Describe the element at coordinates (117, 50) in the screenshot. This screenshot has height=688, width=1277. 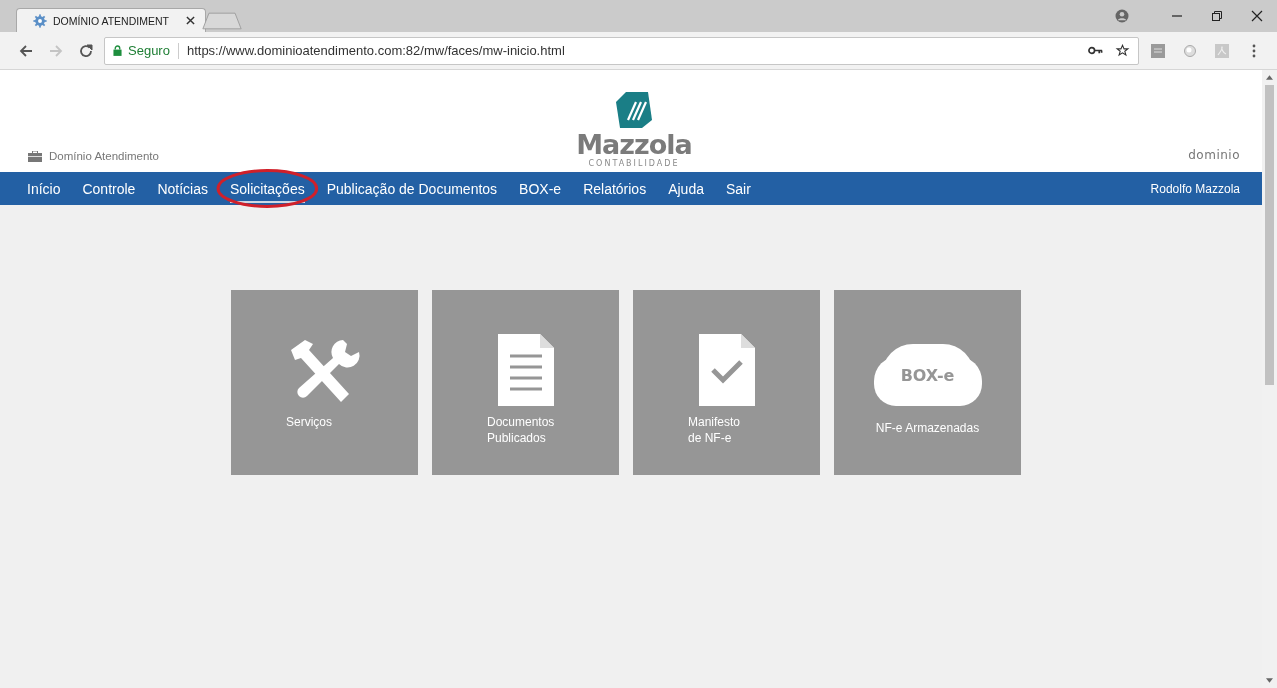
I see `lock-icon` at that location.